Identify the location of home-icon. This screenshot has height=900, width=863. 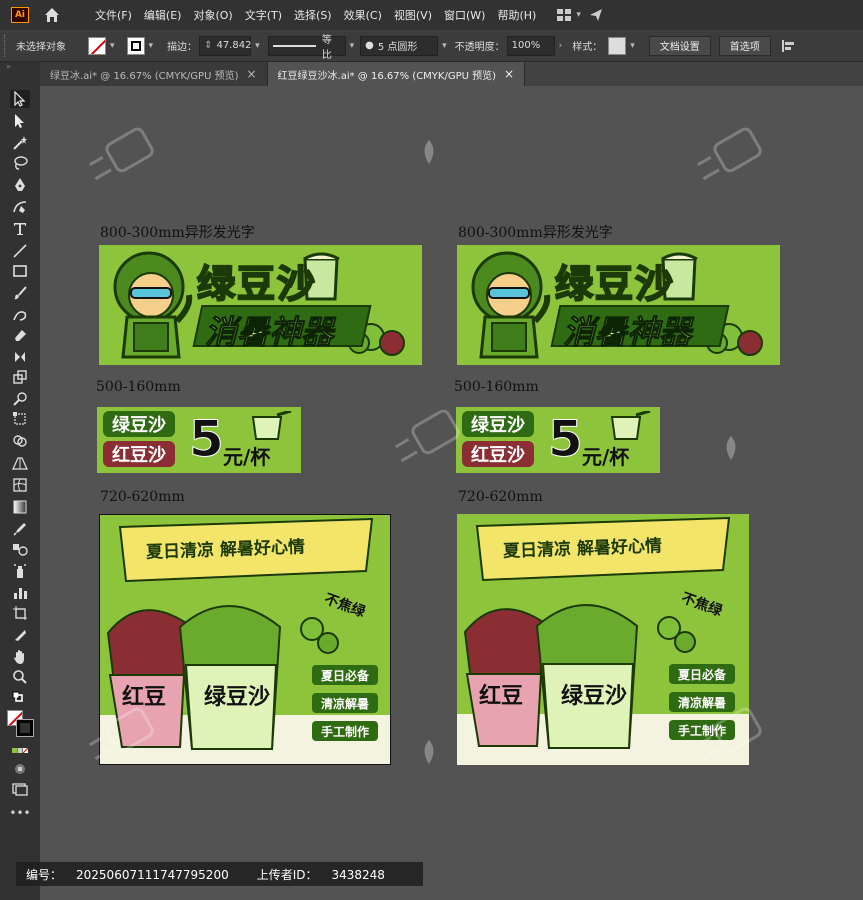
(52, 15).